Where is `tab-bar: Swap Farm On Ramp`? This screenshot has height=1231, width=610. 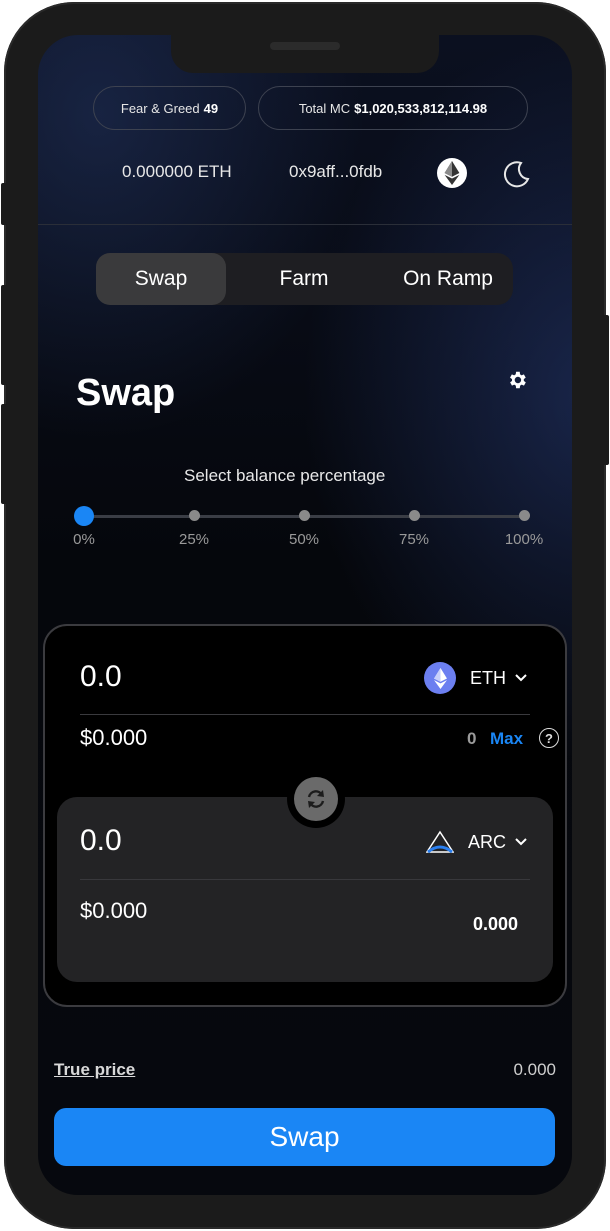
tab-bar: Swap Farm On Ramp is located at coordinates (304, 279).